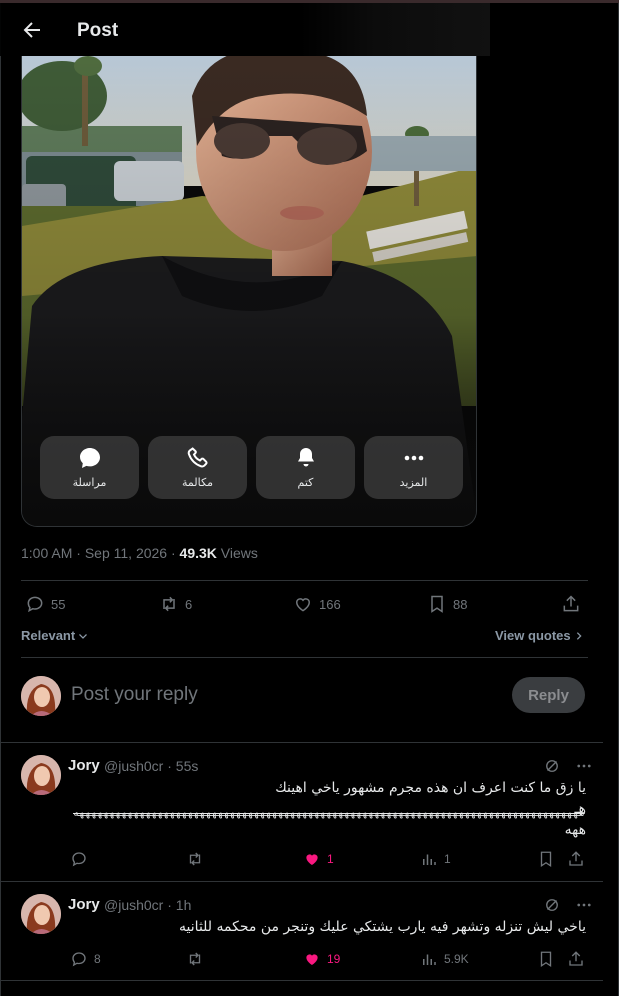  What do you see at coordinates (447, 859) in the screenshot?
I see `views-count: 1` at bounding box center [447, 859].